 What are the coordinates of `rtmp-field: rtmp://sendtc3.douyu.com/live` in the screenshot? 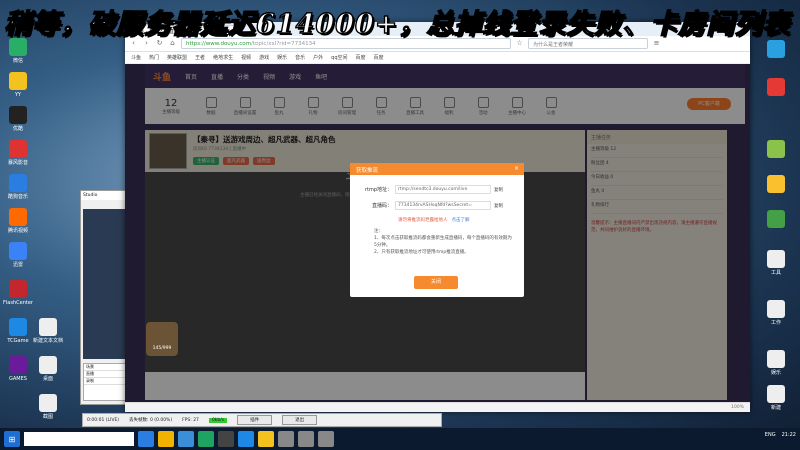 It's located at (443, 189).